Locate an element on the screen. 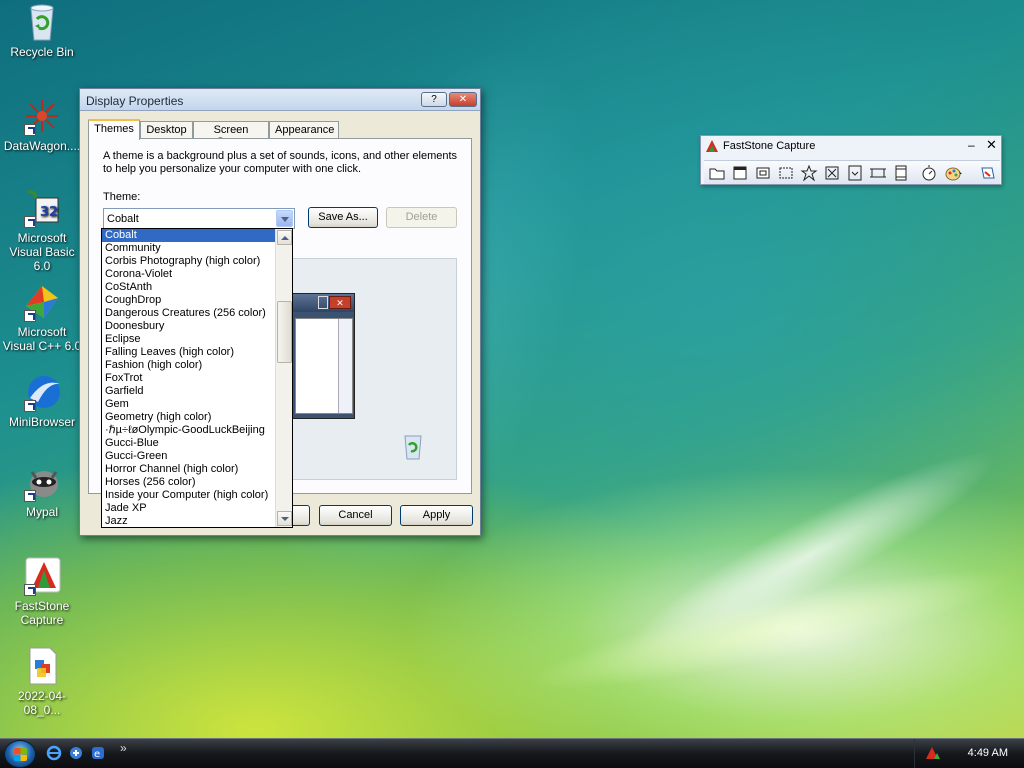  taskbar: e » 4:49 AM is located at coordinates (512, 753).